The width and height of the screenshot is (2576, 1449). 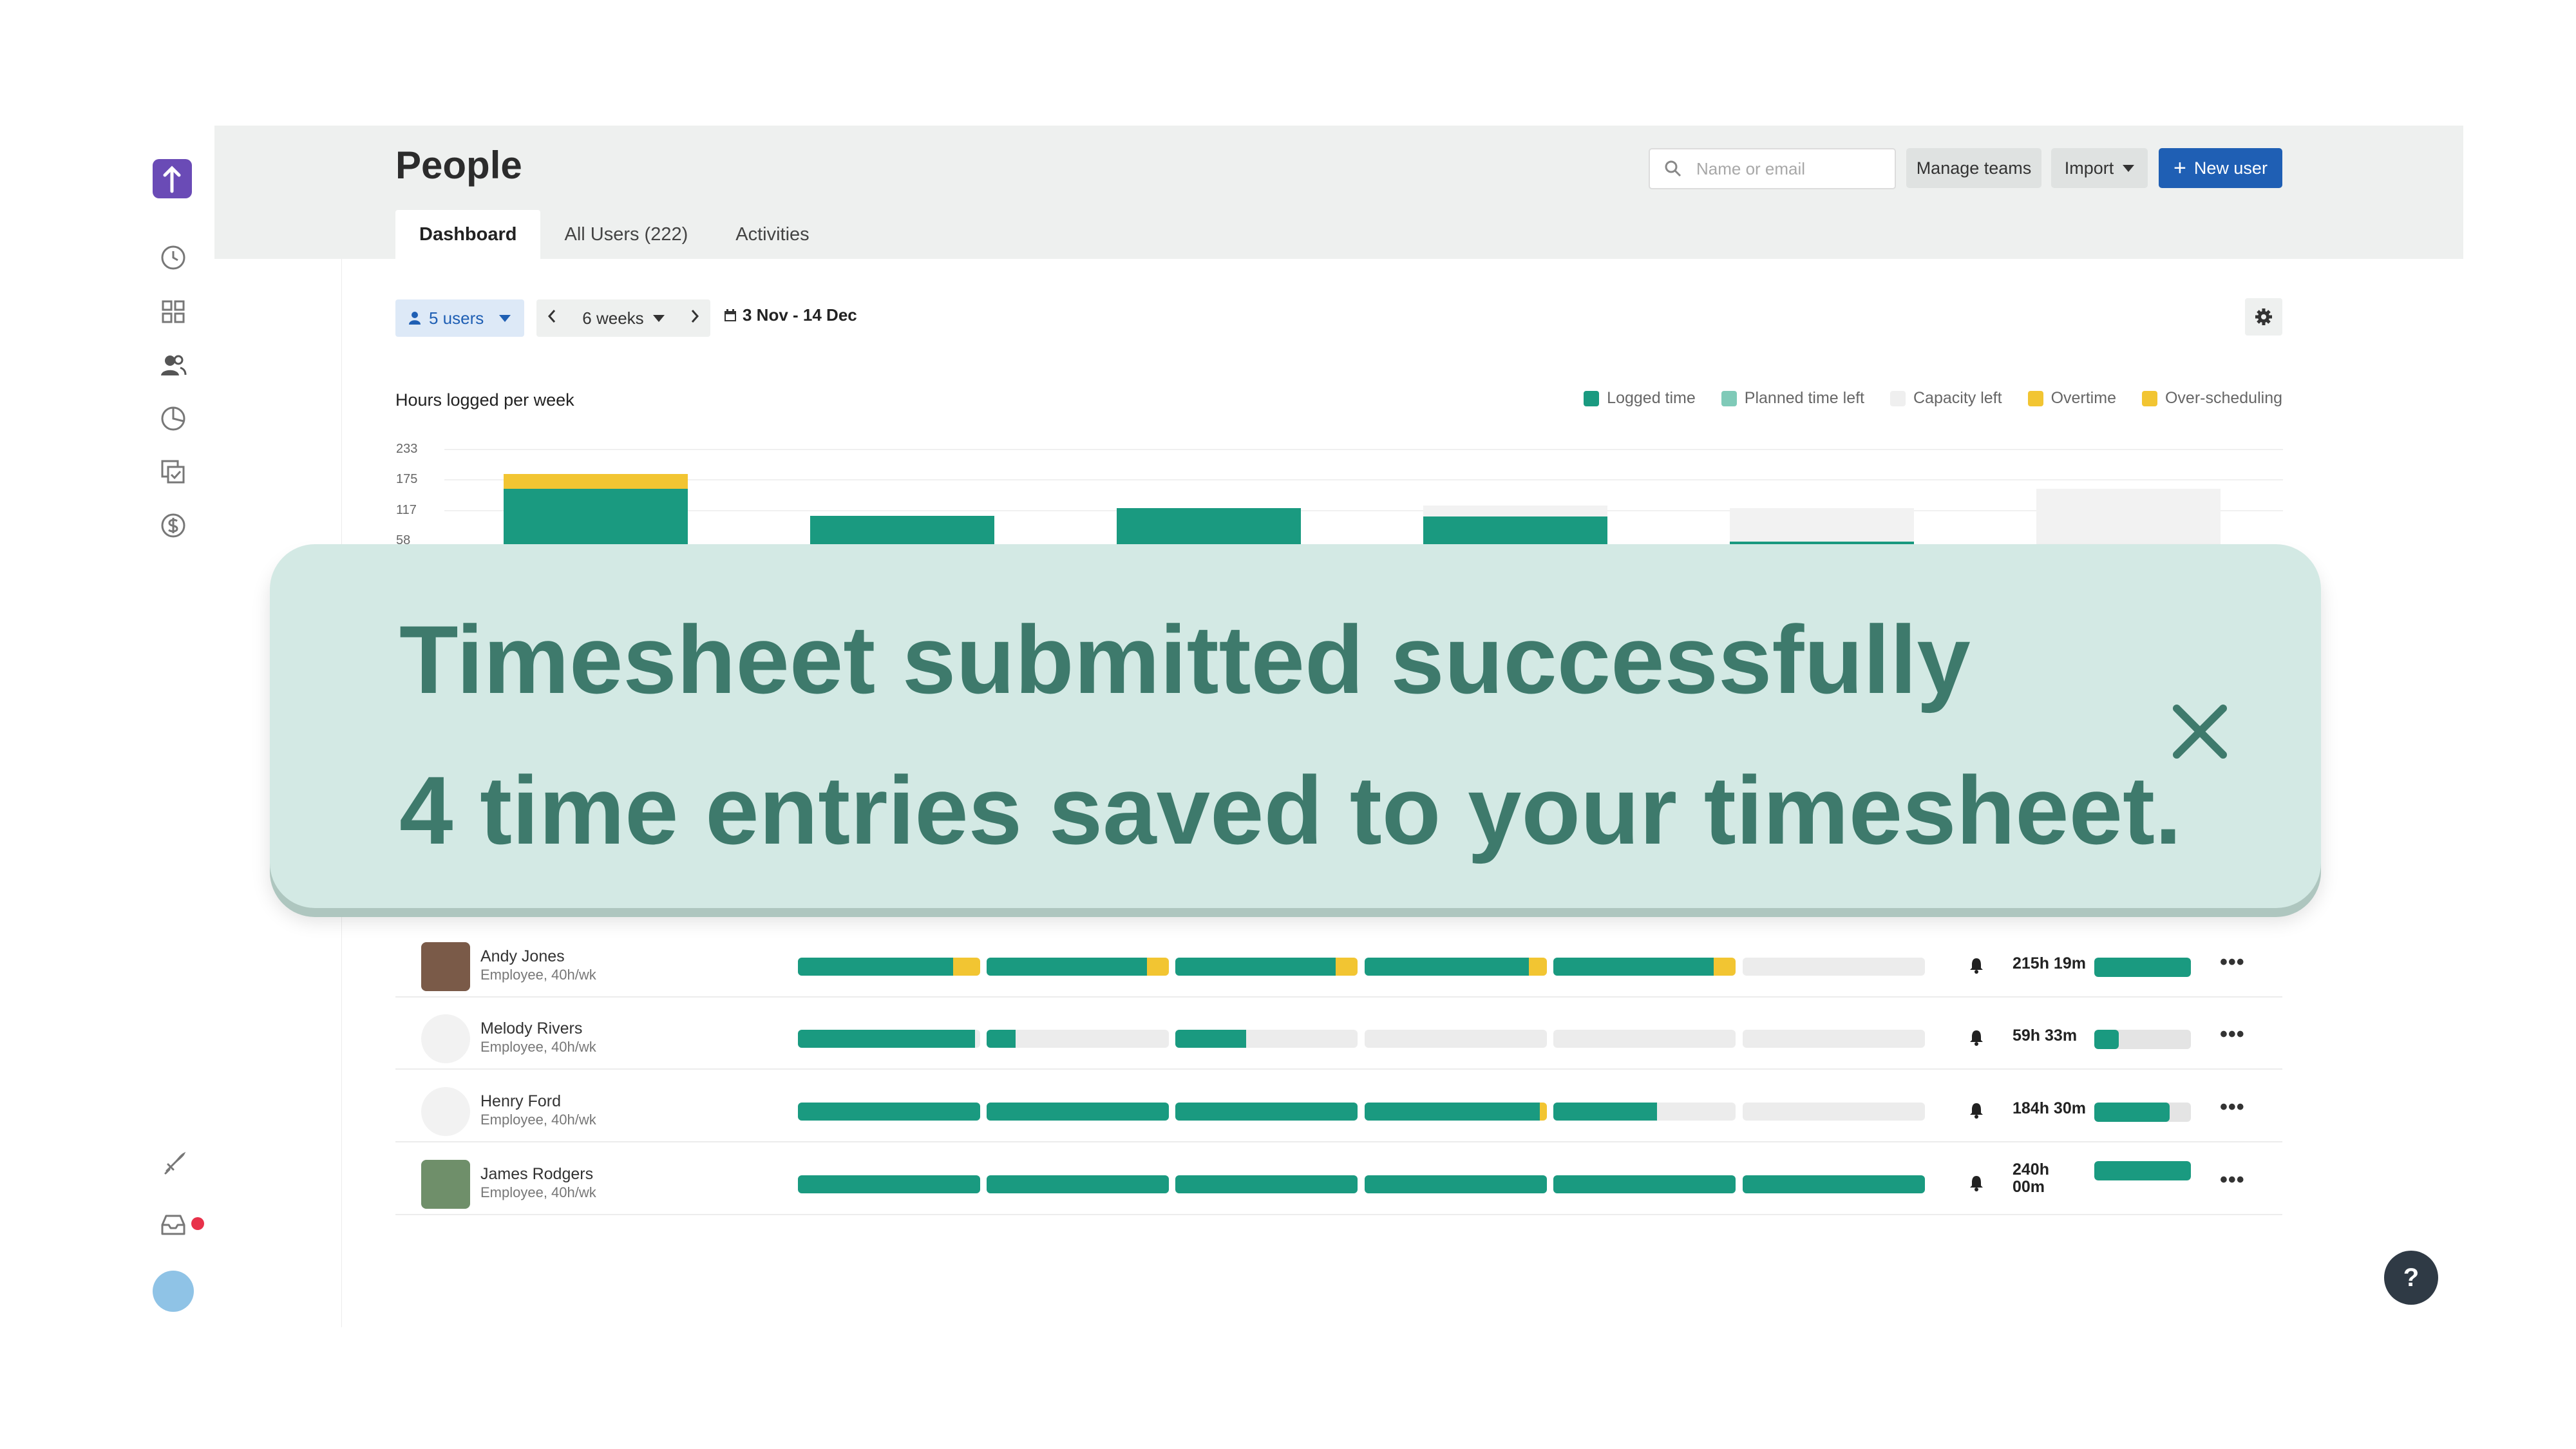 I want to click on table-row: Andy Jones Employee, 40h/wk 215h 19m •••, so click(x=1339, y=961).